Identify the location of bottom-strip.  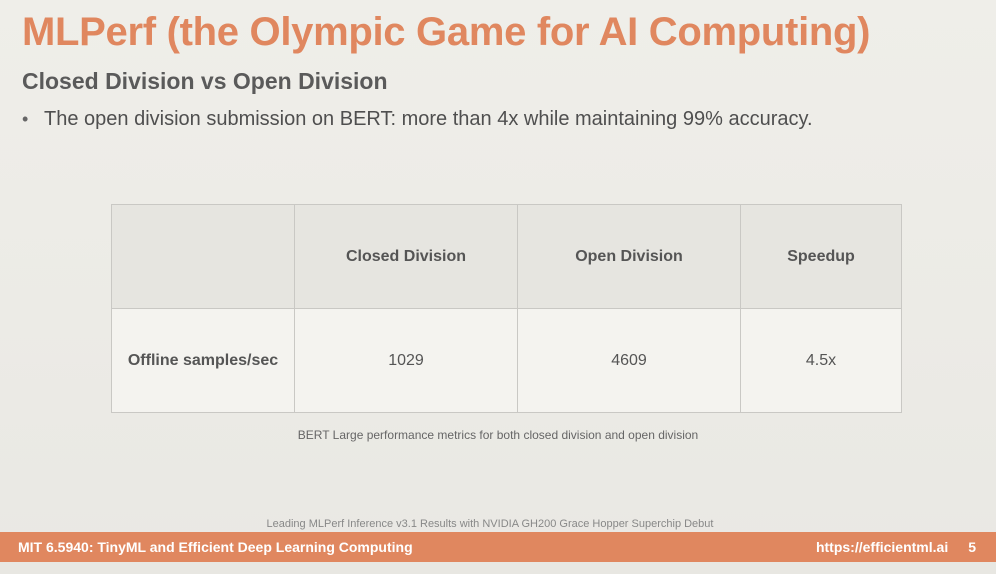
(498, 568).